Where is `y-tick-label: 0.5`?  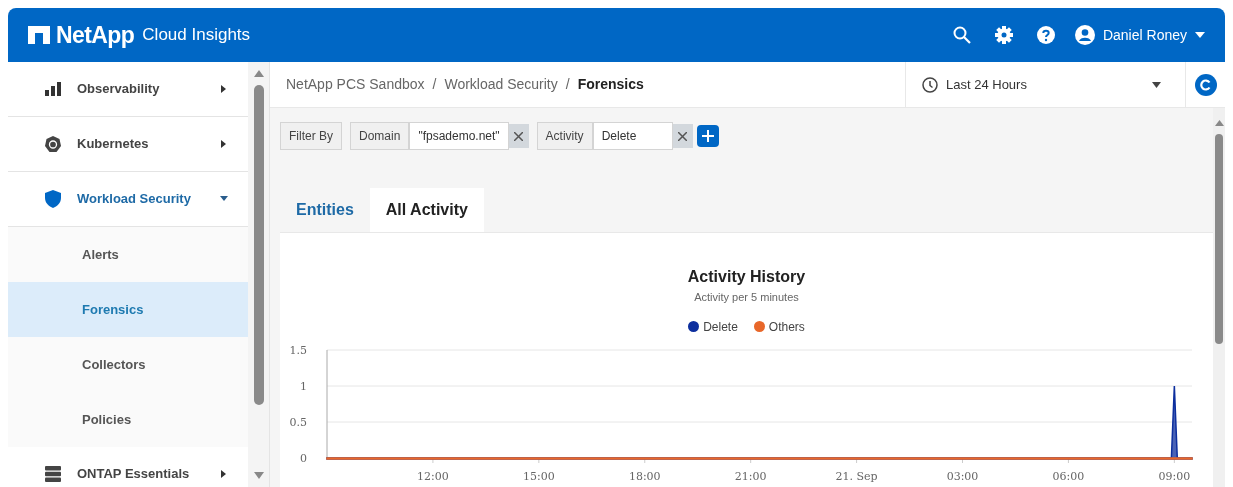
y-tick-label: 0.5 is located at coordinates (298, 422).